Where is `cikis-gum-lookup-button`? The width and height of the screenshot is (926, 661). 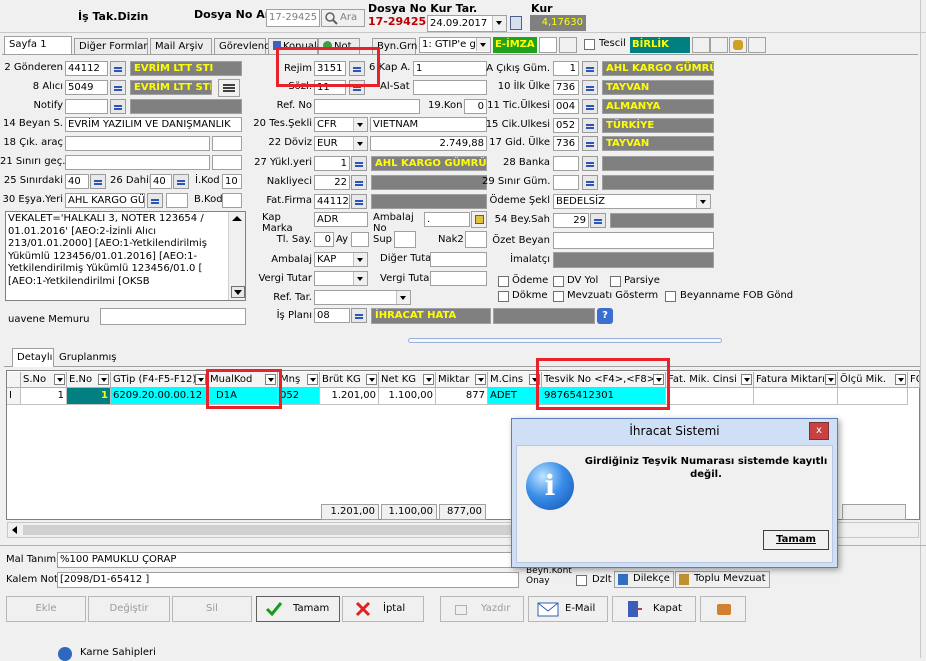 cikis-gum-lookup-button is located at coordinates (590, 68).